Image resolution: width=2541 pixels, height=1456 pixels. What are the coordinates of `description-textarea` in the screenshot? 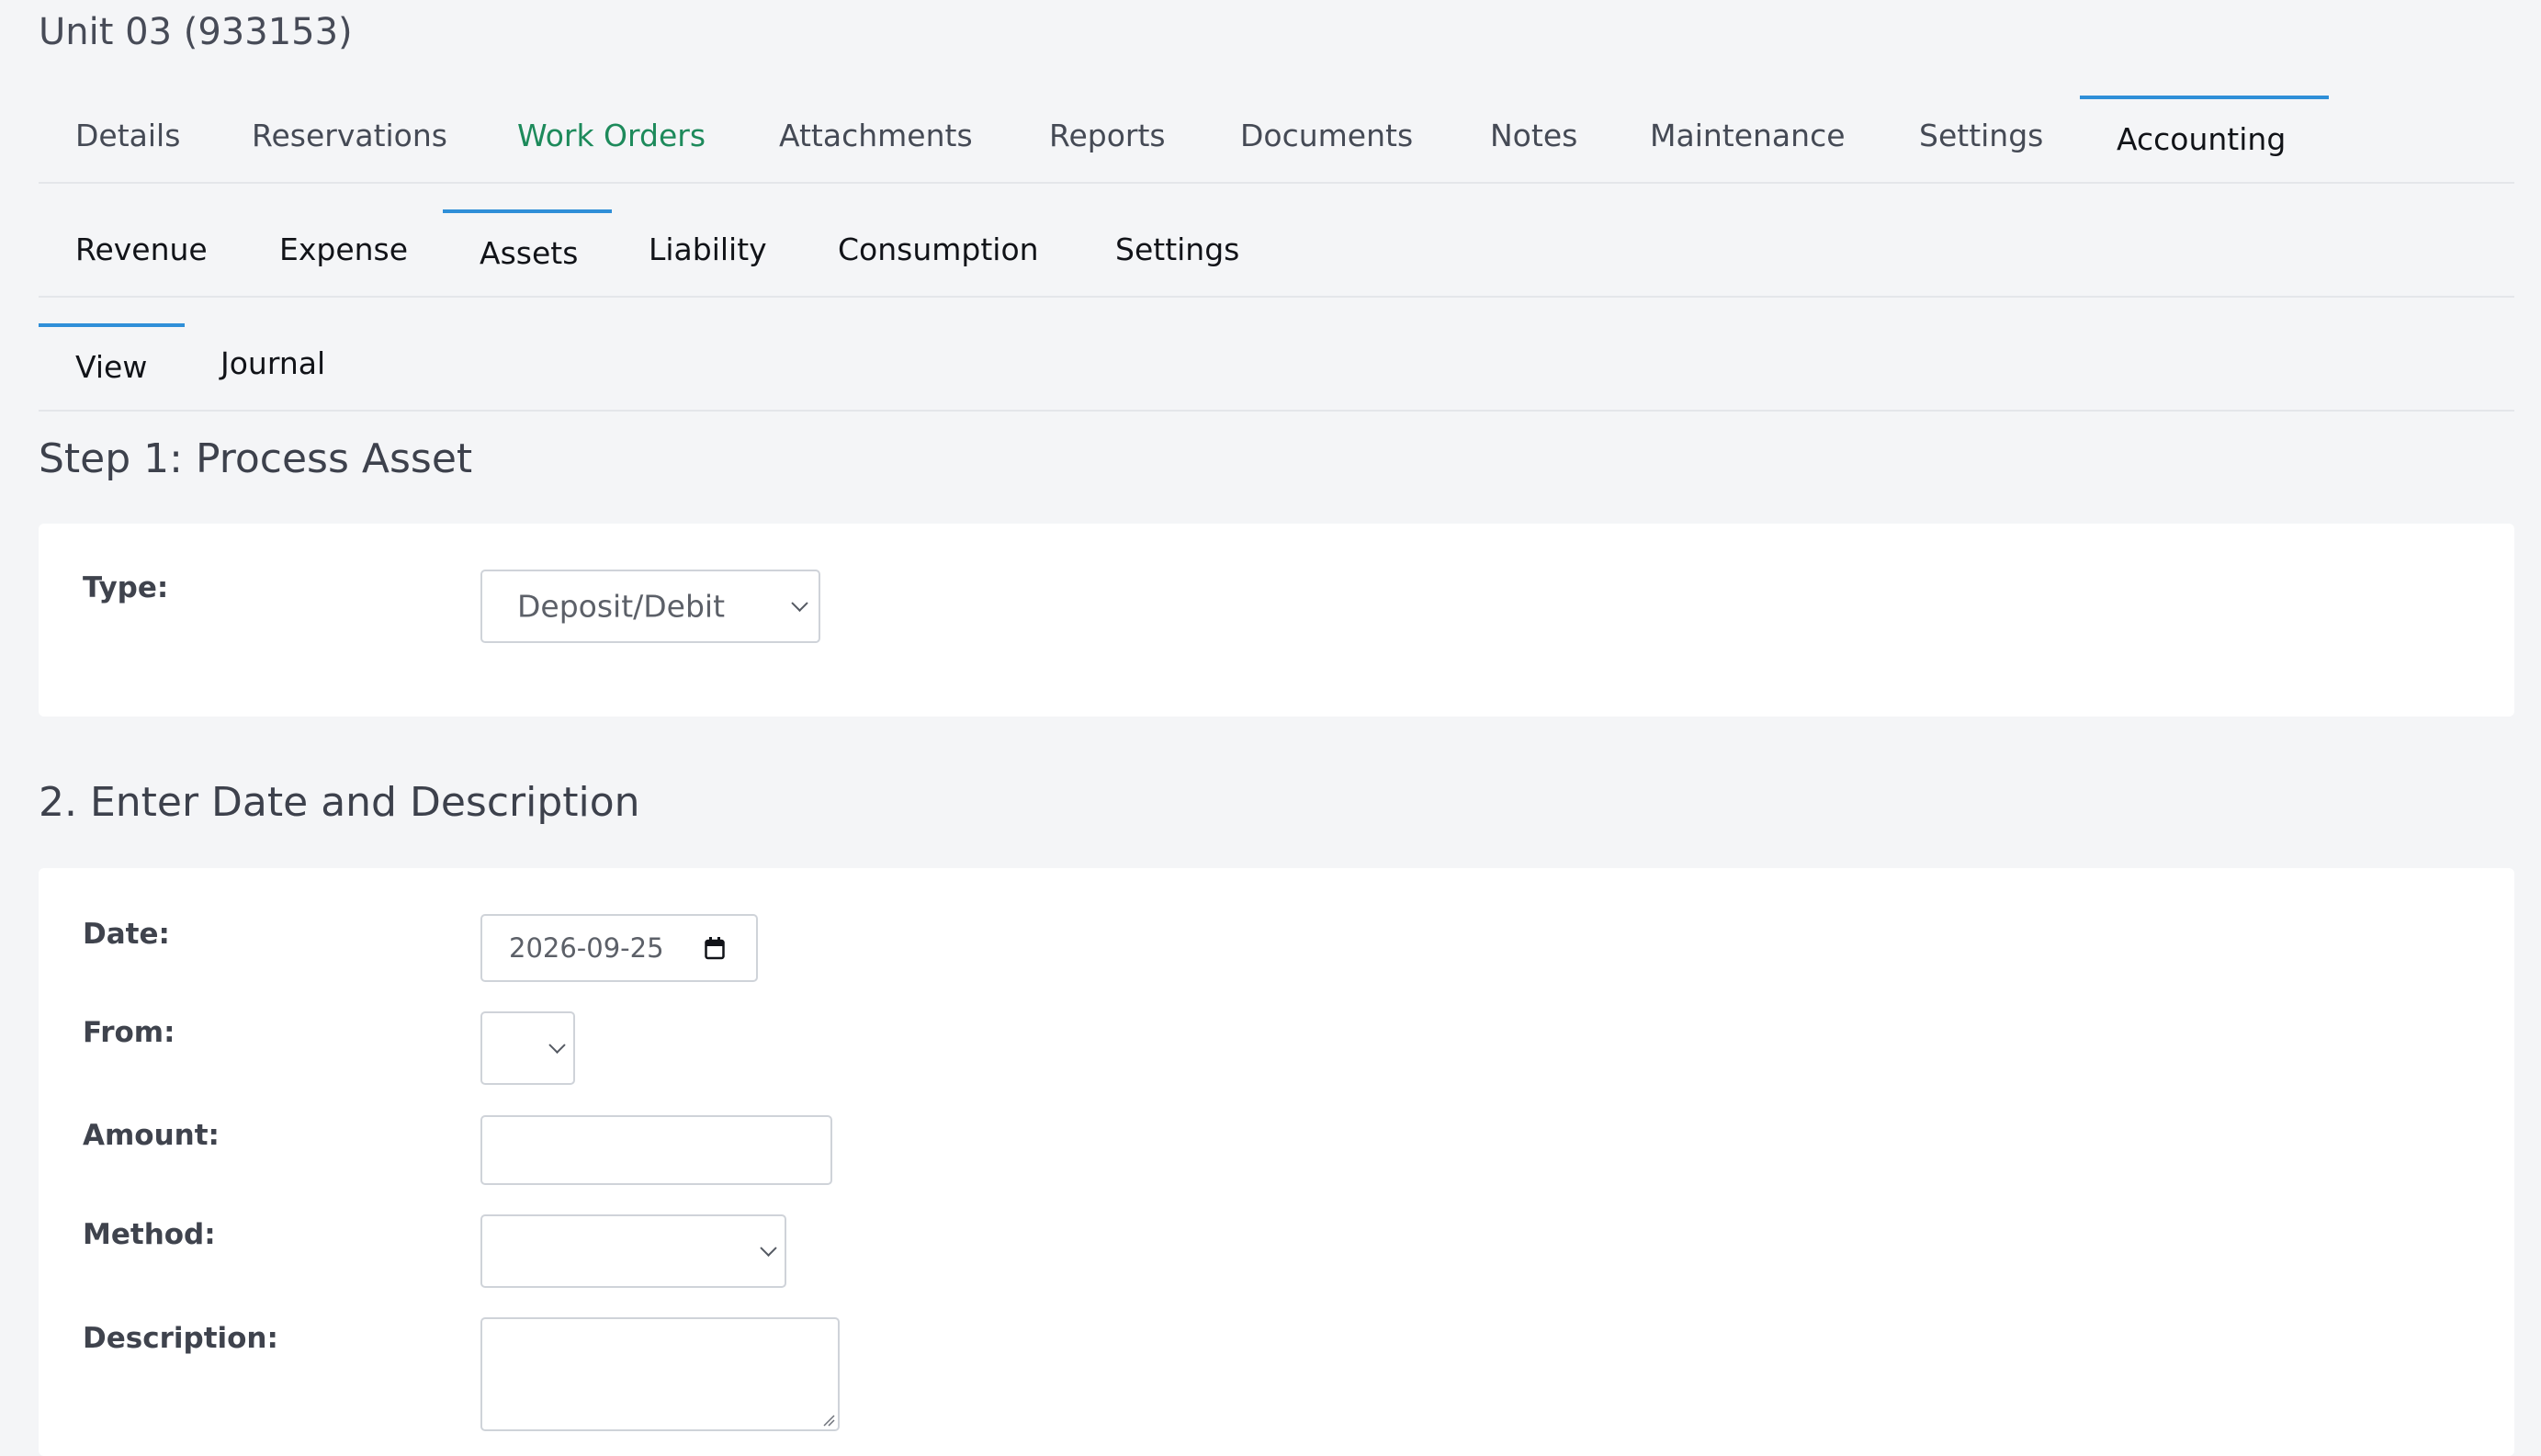 It's located at (660, 1374).